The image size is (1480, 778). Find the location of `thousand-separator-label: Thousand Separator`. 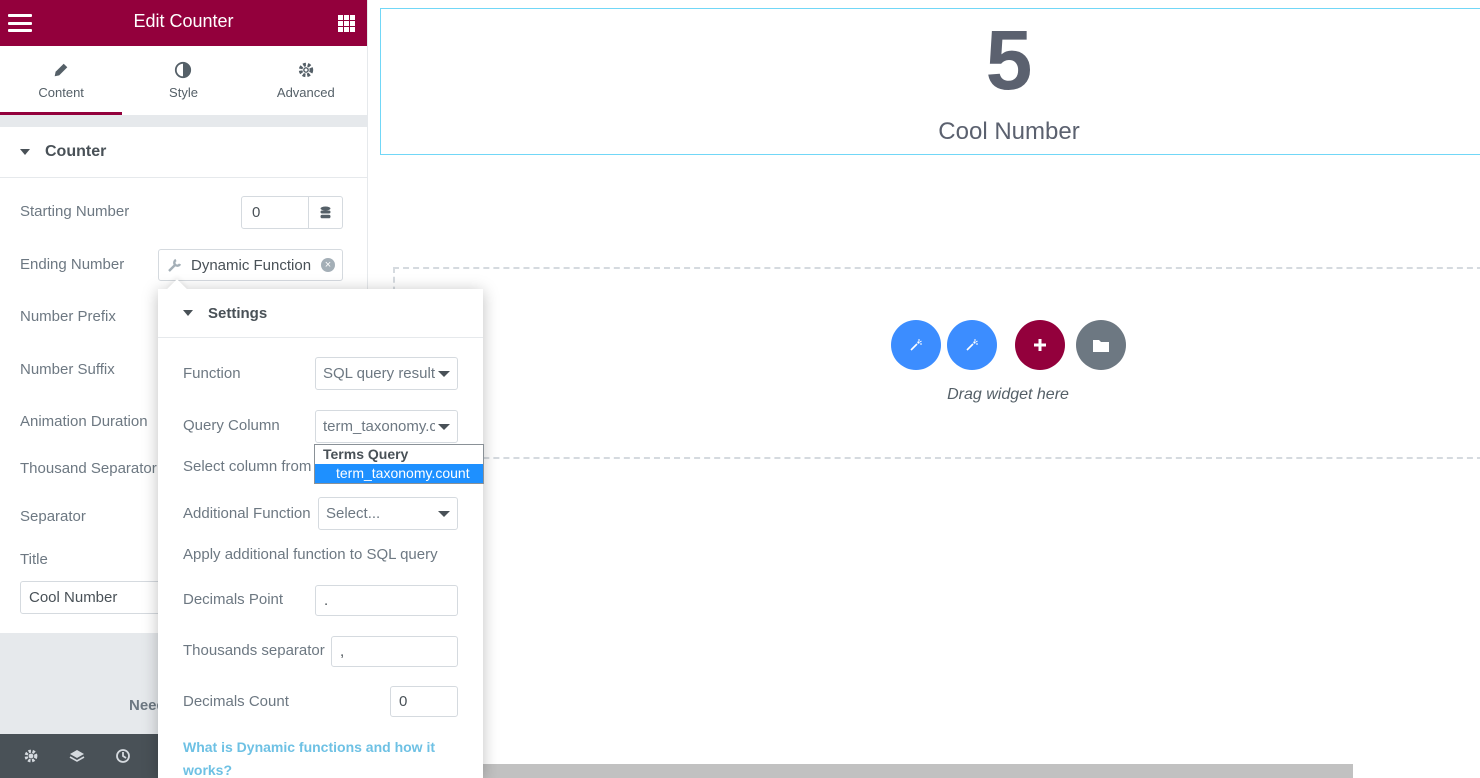

thousand-separator-label: Thousand Separator is located at coordinates (88, 468).